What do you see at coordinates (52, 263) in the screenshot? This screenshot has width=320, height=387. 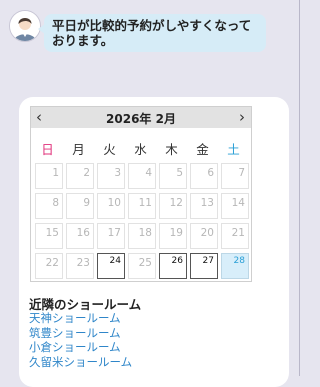 I see `day-number: 22` at bounding box center [52, 263].